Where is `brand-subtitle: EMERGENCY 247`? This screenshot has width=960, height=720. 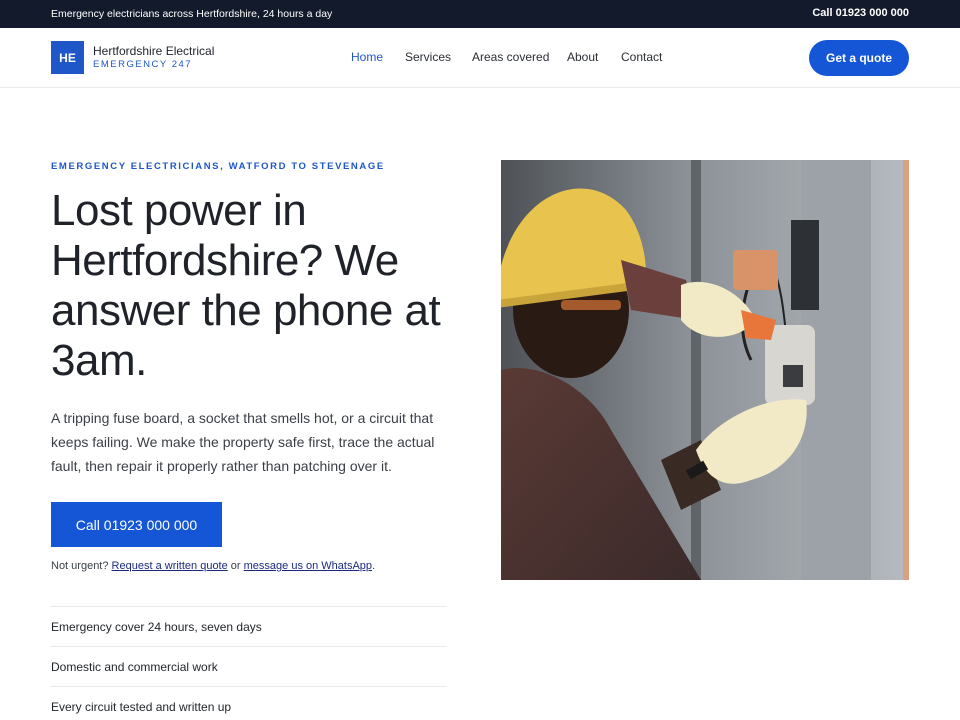
brand-subtitle: EMERGENCY 247 is located at coordinates (143, 64).